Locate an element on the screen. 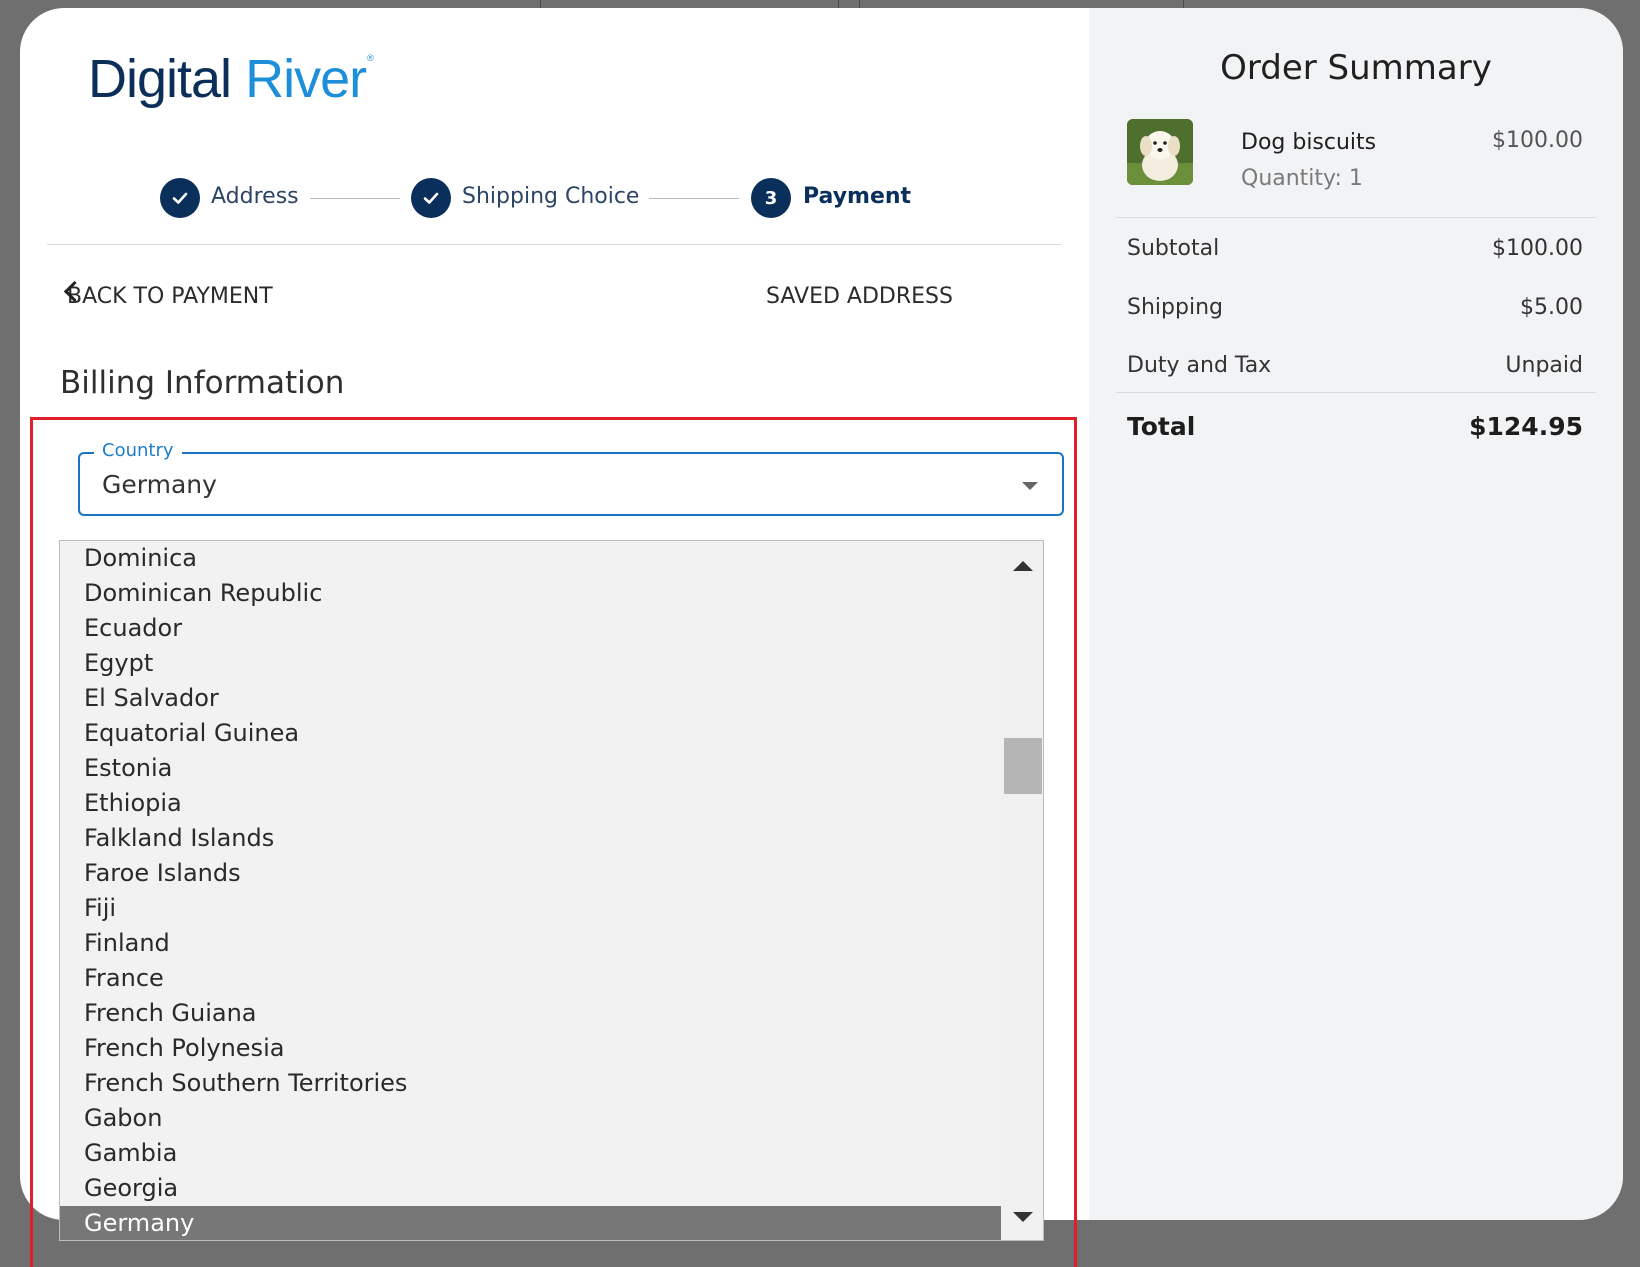  country-option: Ethiopia is located at coordinates (531, 803).